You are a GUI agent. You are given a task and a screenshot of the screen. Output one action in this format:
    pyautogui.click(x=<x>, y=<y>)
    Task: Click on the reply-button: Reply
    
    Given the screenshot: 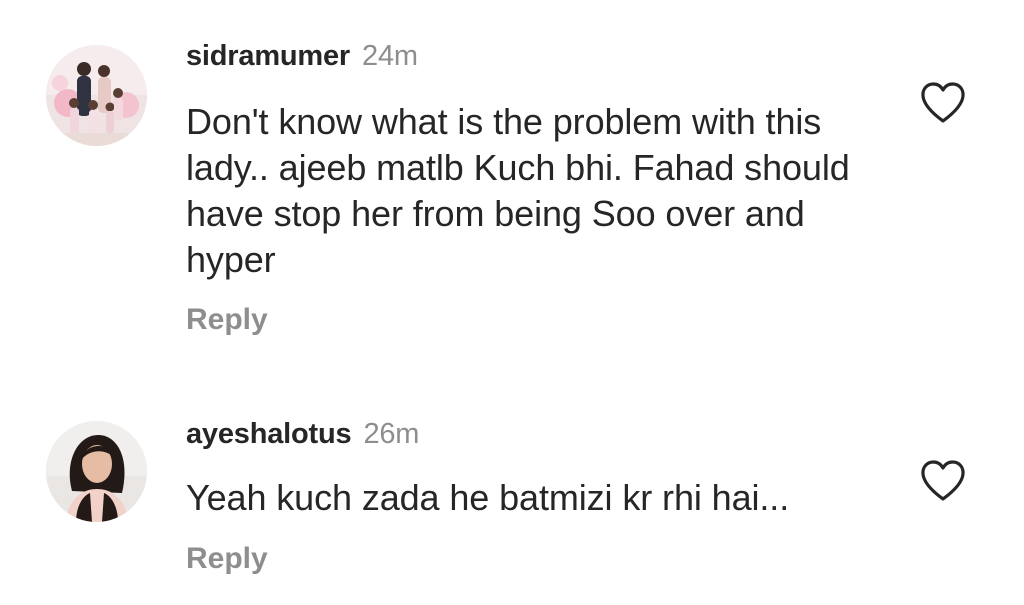 What is the action you would take?
    pyautogui.click(x=227, y=559)
    